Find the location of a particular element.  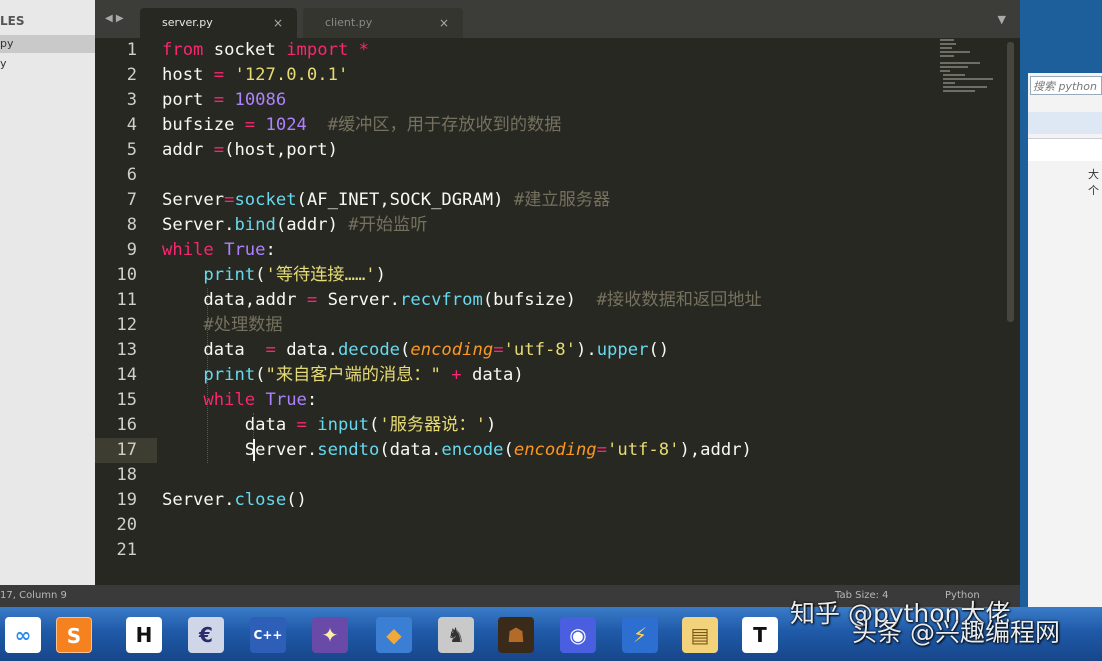

line-number: 20 is located at coordinates (126, 525).